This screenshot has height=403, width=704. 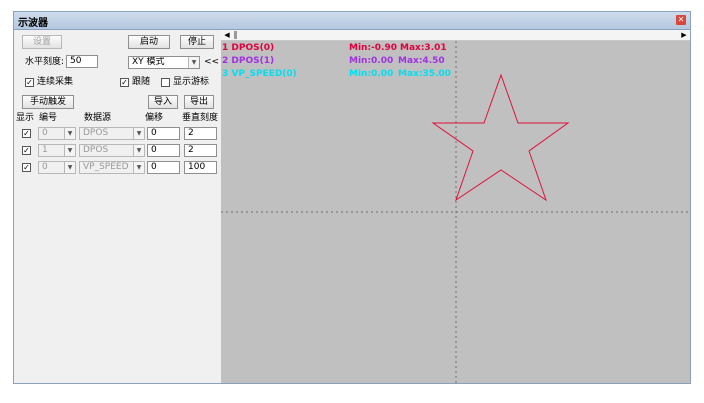 I want to click on channel-number-value: 1, so click(x=45, y=150).